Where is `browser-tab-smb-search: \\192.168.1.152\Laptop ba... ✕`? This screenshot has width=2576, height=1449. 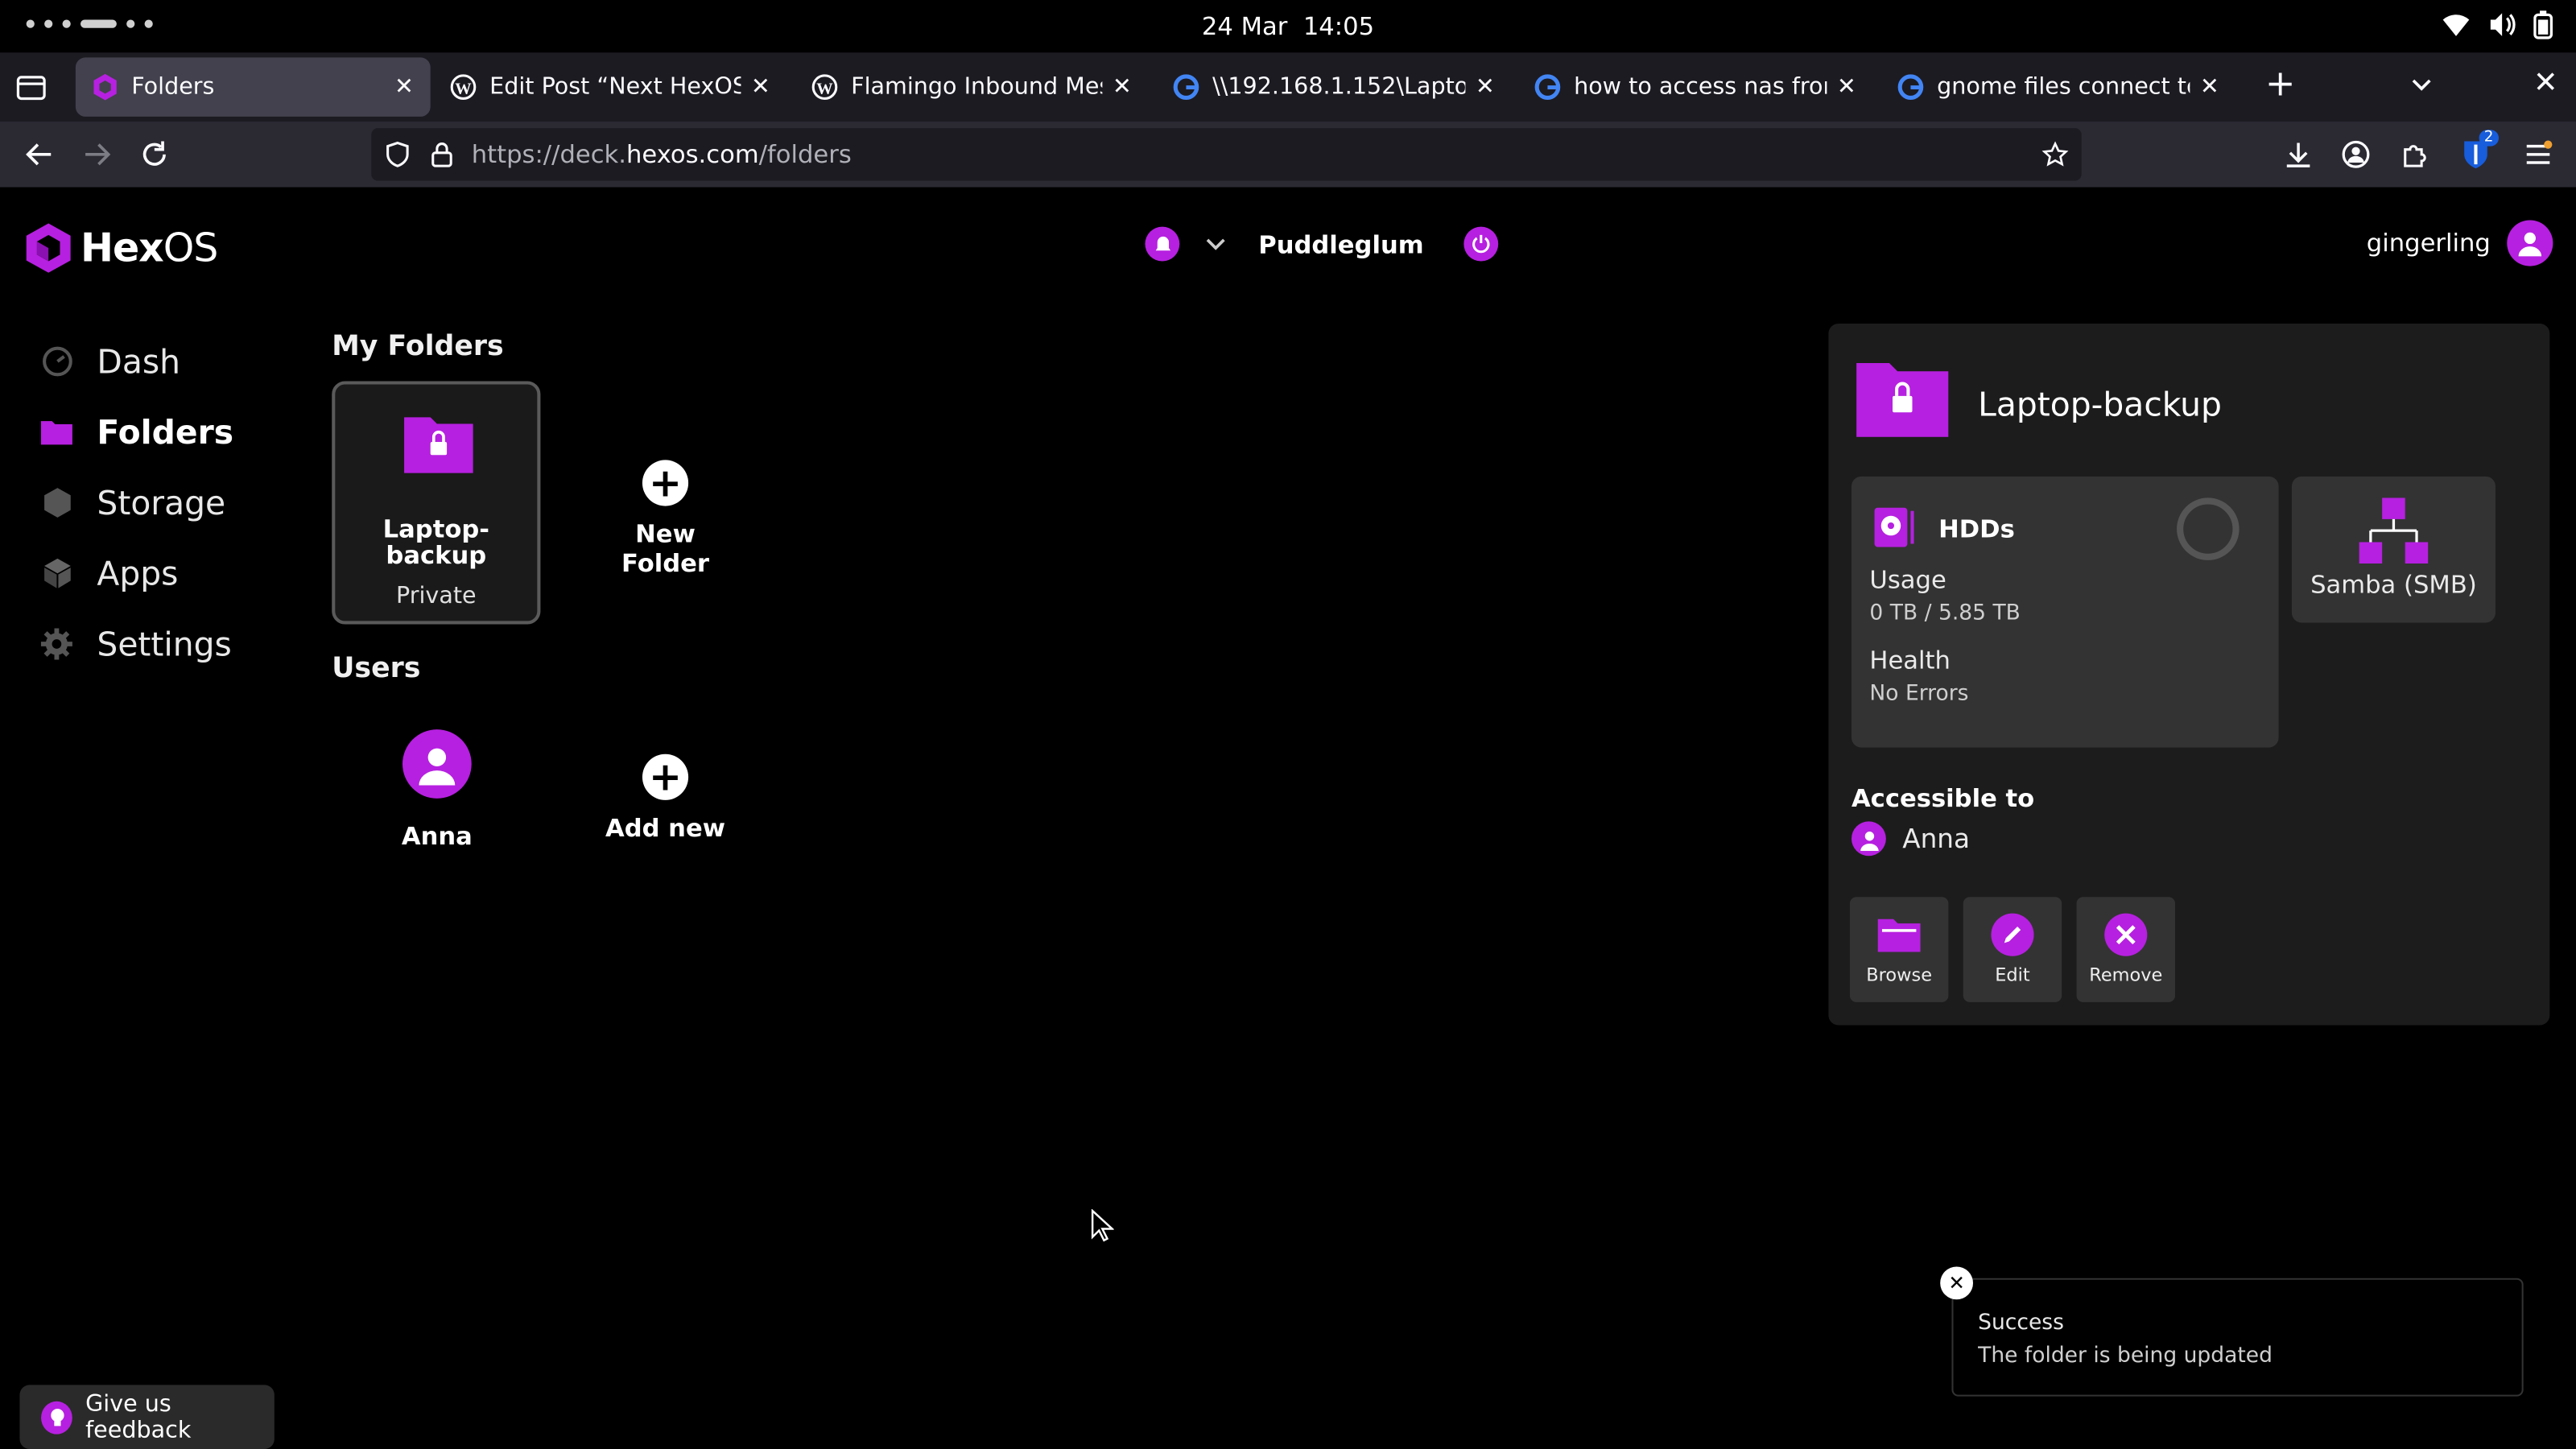
browser-tab-smb-search: \\192.168.1.152\Laptop ba... ✕ is located at coordinates (1334, 86).